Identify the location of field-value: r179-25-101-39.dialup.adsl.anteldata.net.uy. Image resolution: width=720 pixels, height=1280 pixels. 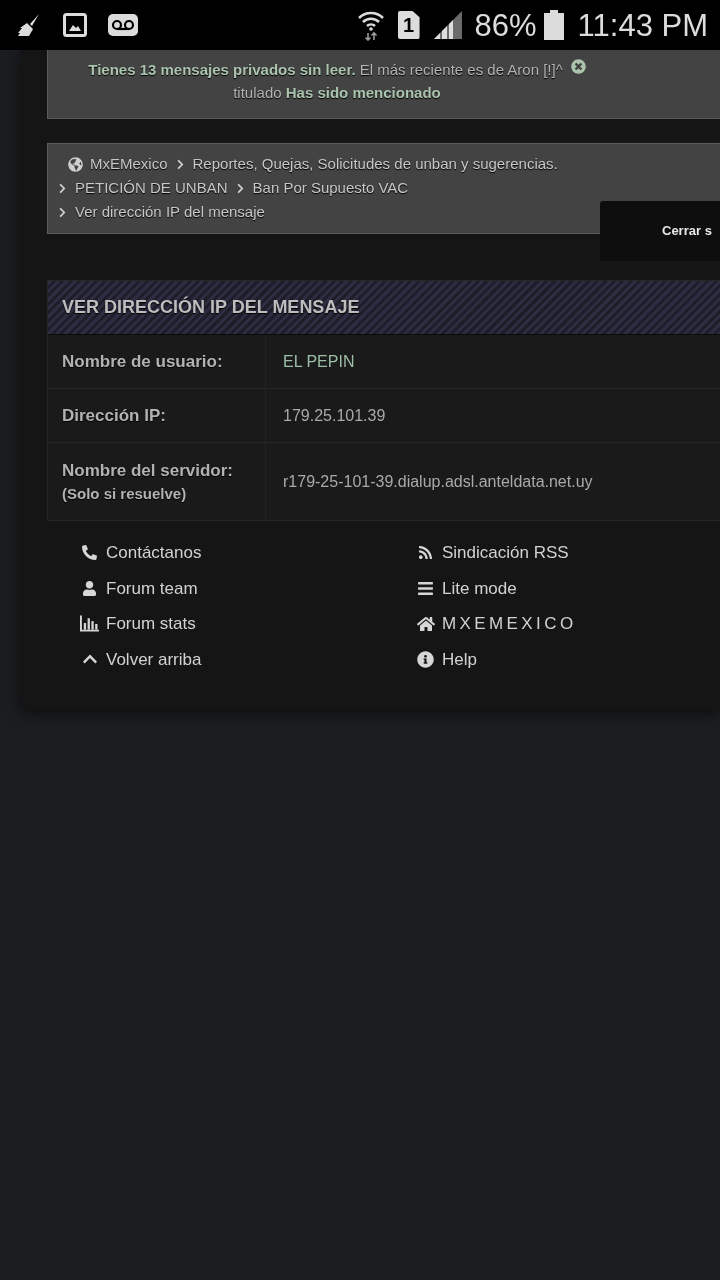
(438, 481).